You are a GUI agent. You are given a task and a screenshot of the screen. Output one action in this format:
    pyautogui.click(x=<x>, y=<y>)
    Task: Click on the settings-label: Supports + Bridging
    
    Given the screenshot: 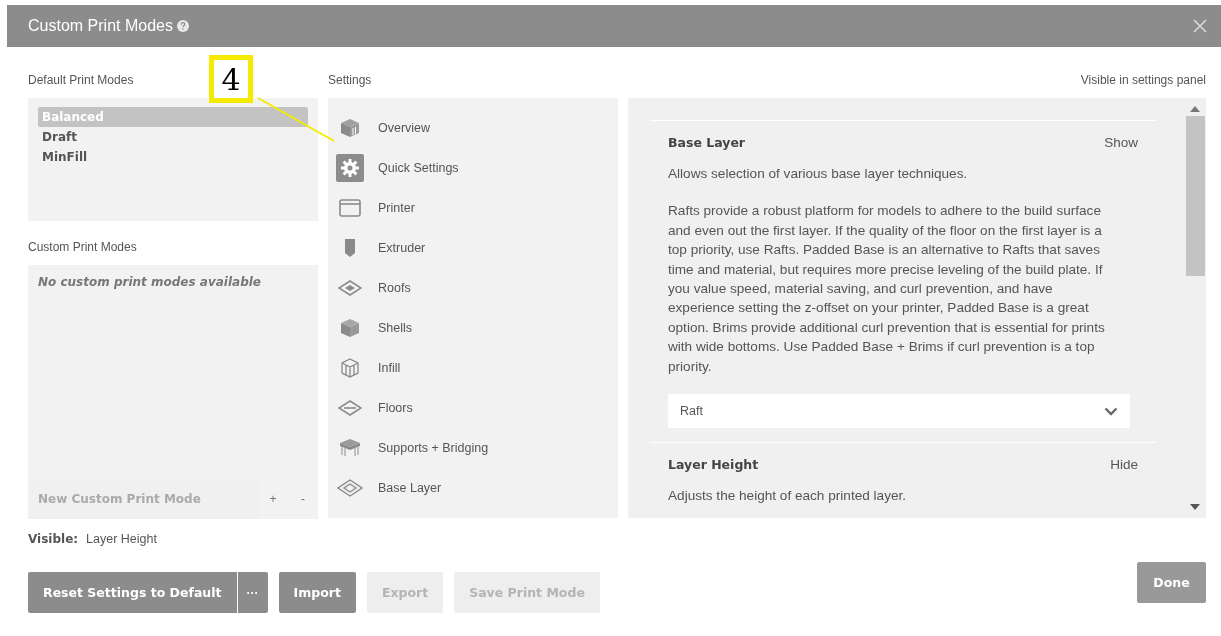 What is the action you would take?
    pyautogui.click(x=433, y=448)
    